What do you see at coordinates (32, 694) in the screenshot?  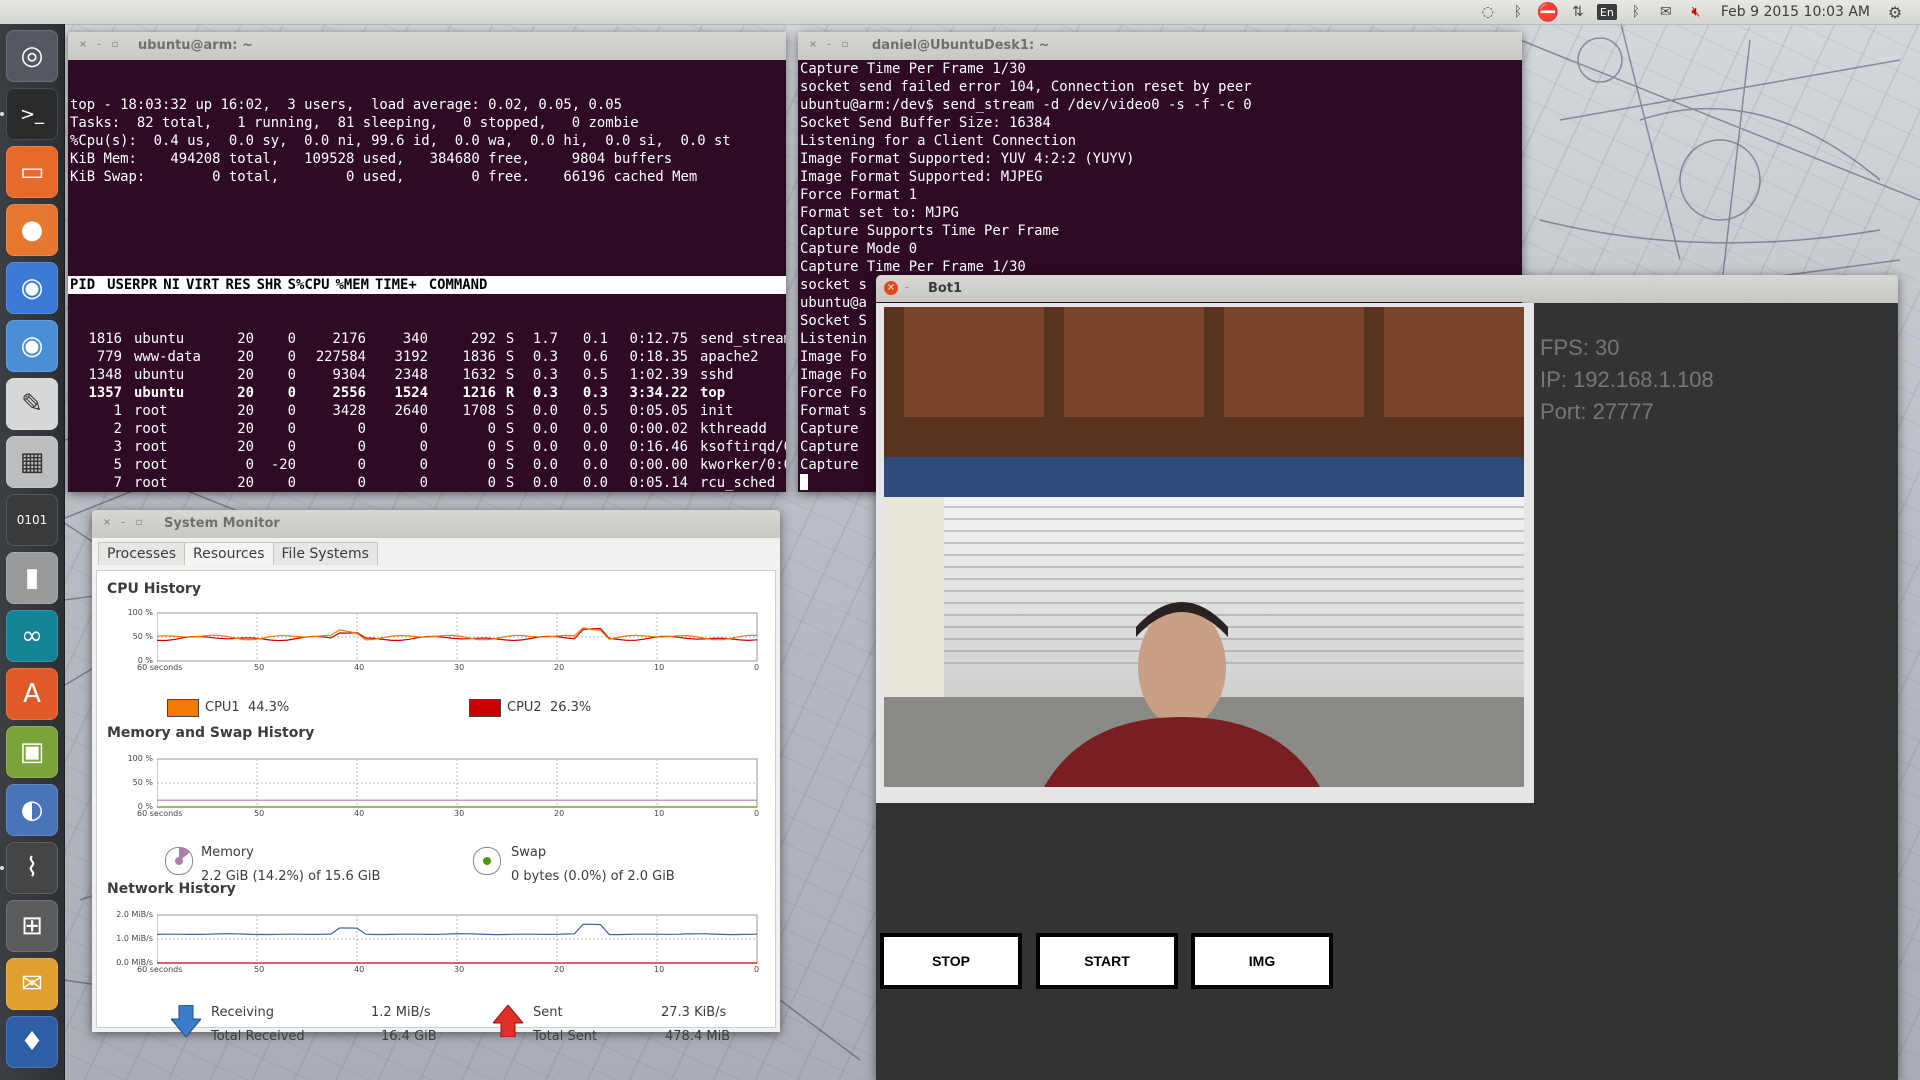 I see `software-center-icon: A` at bounding box center [32, 694].